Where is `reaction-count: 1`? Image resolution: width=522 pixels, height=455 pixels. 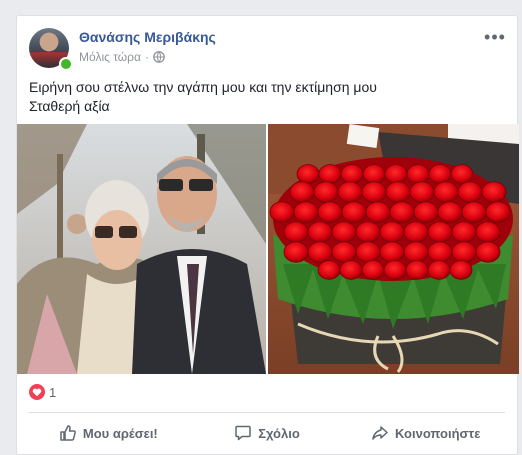
reaction-count: 1 is located at coordinates (53, 392).